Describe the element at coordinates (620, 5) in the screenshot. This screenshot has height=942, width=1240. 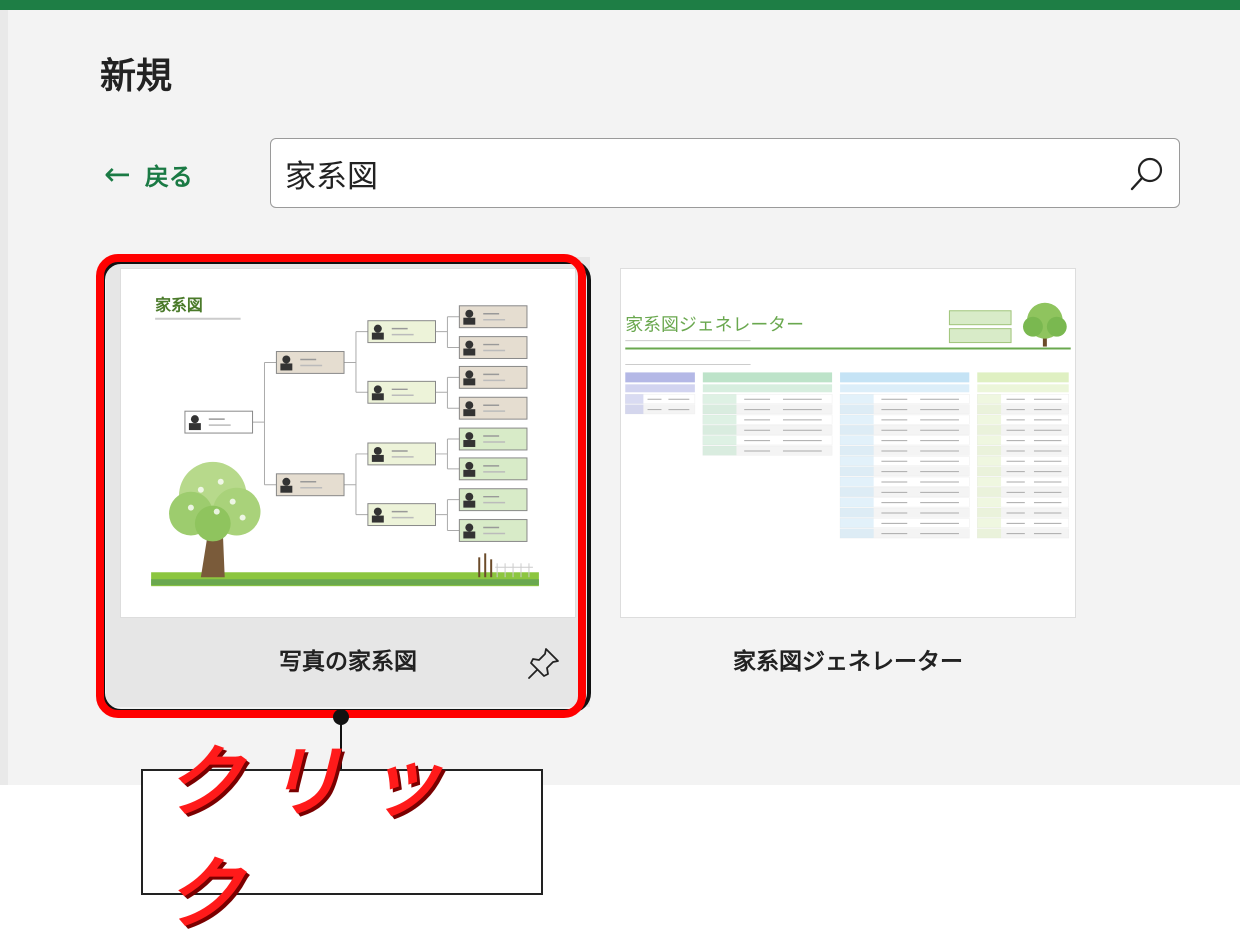
I see `title-bar-accent` at that location.